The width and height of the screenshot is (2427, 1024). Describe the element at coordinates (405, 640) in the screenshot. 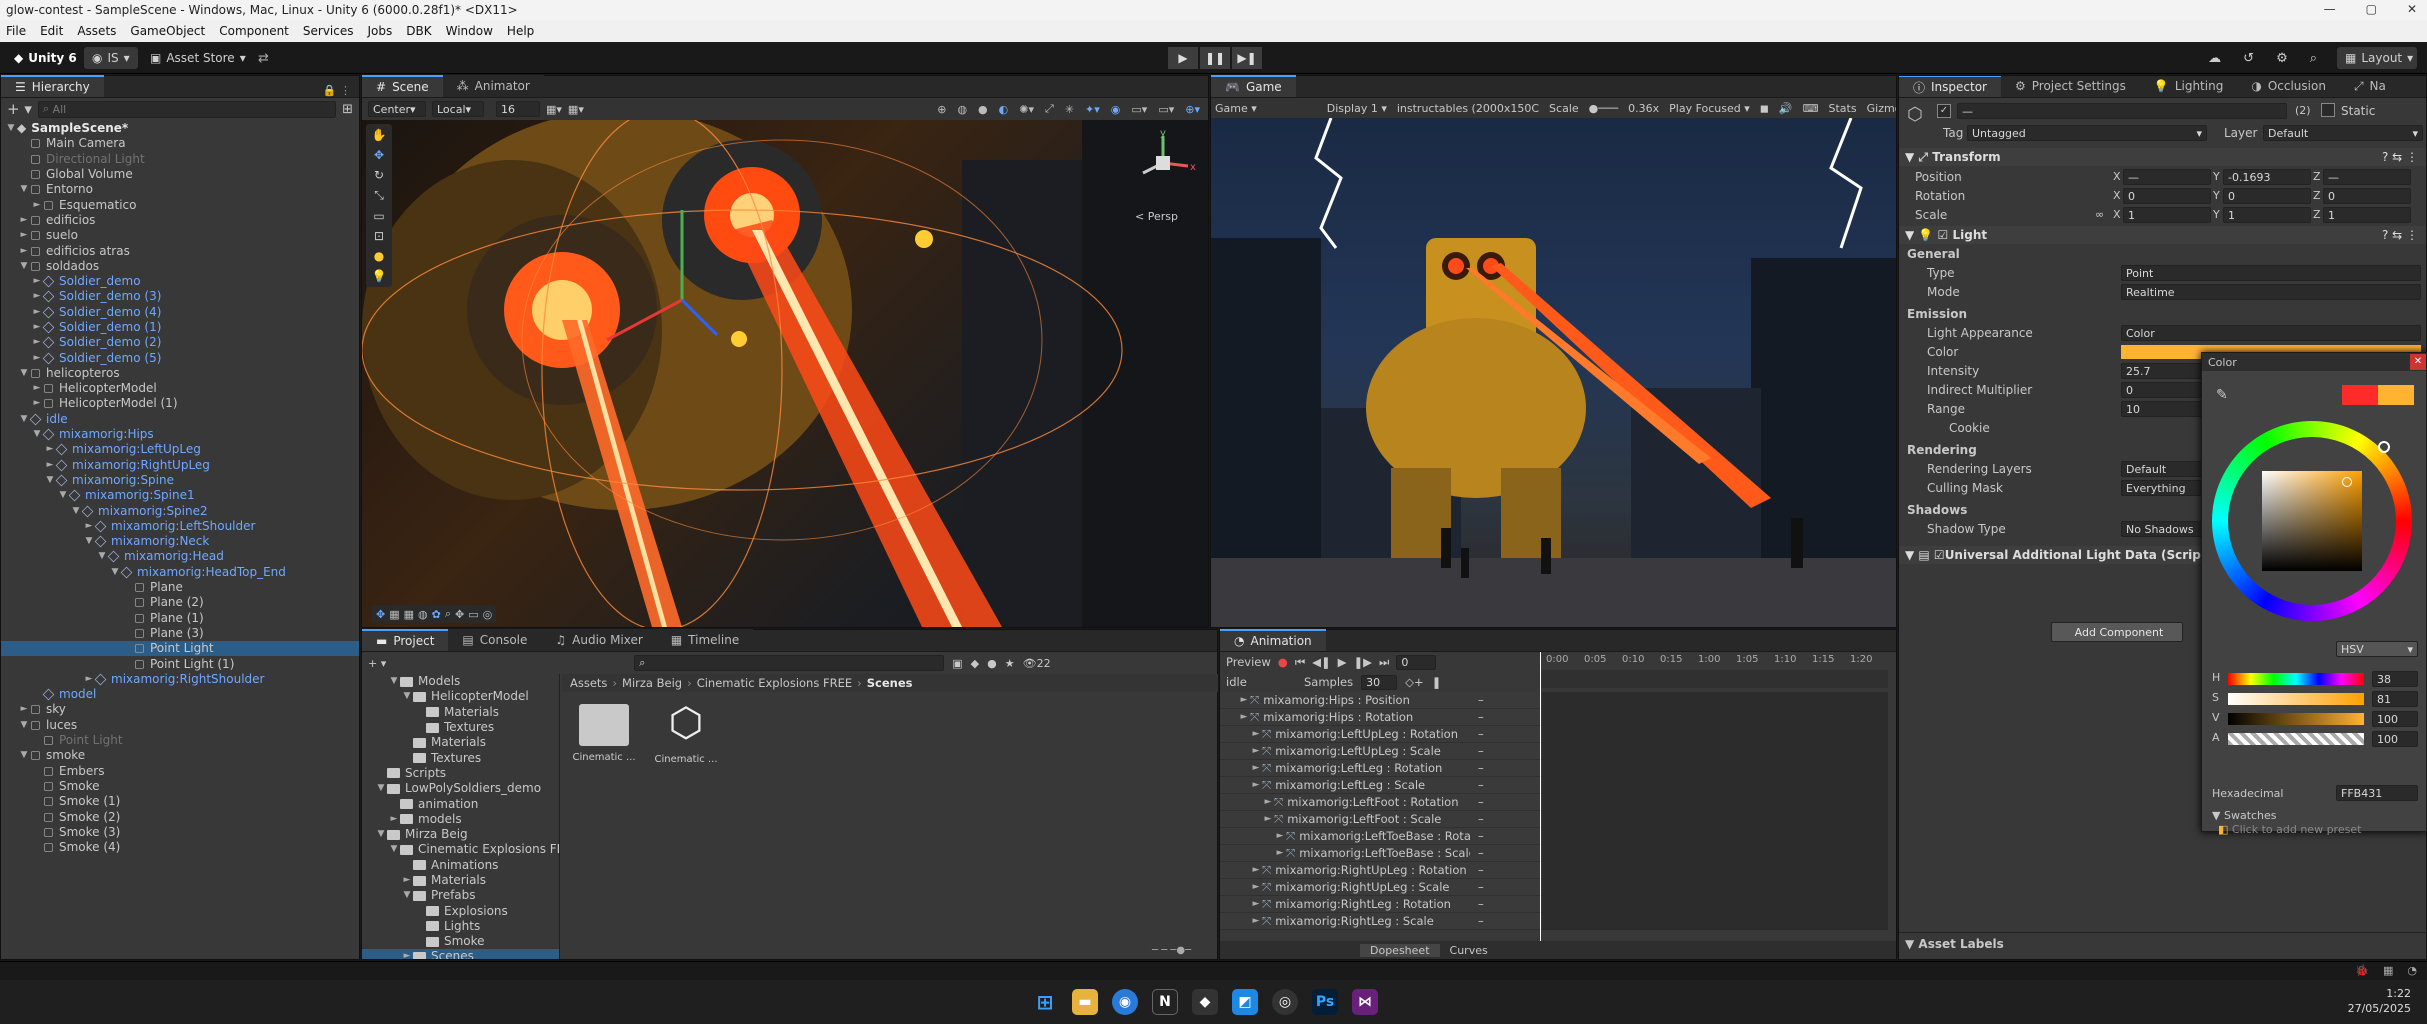

I see `tab-project: ▬ Project` at that location.